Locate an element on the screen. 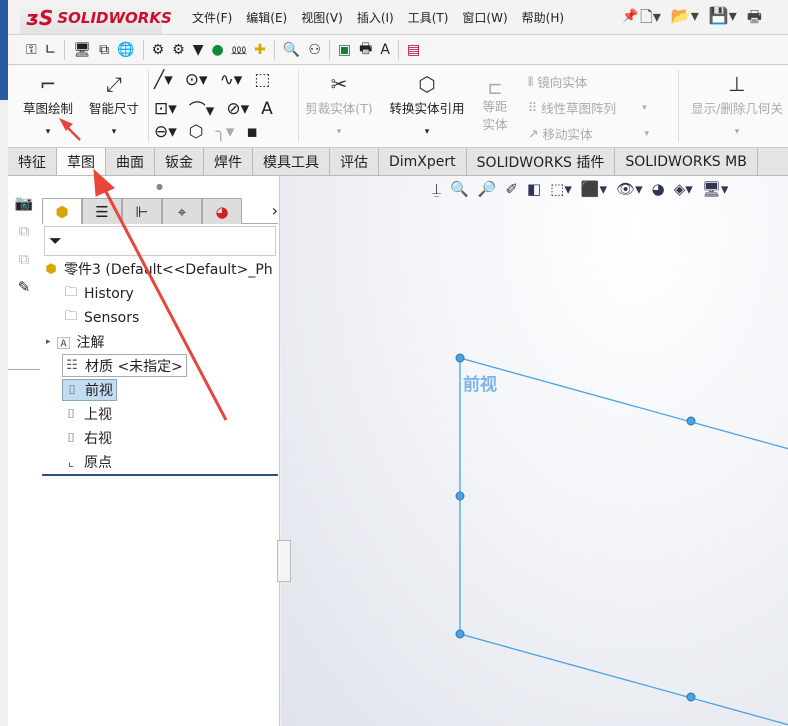  annotation-arrows is located at coordinates (143, 269).